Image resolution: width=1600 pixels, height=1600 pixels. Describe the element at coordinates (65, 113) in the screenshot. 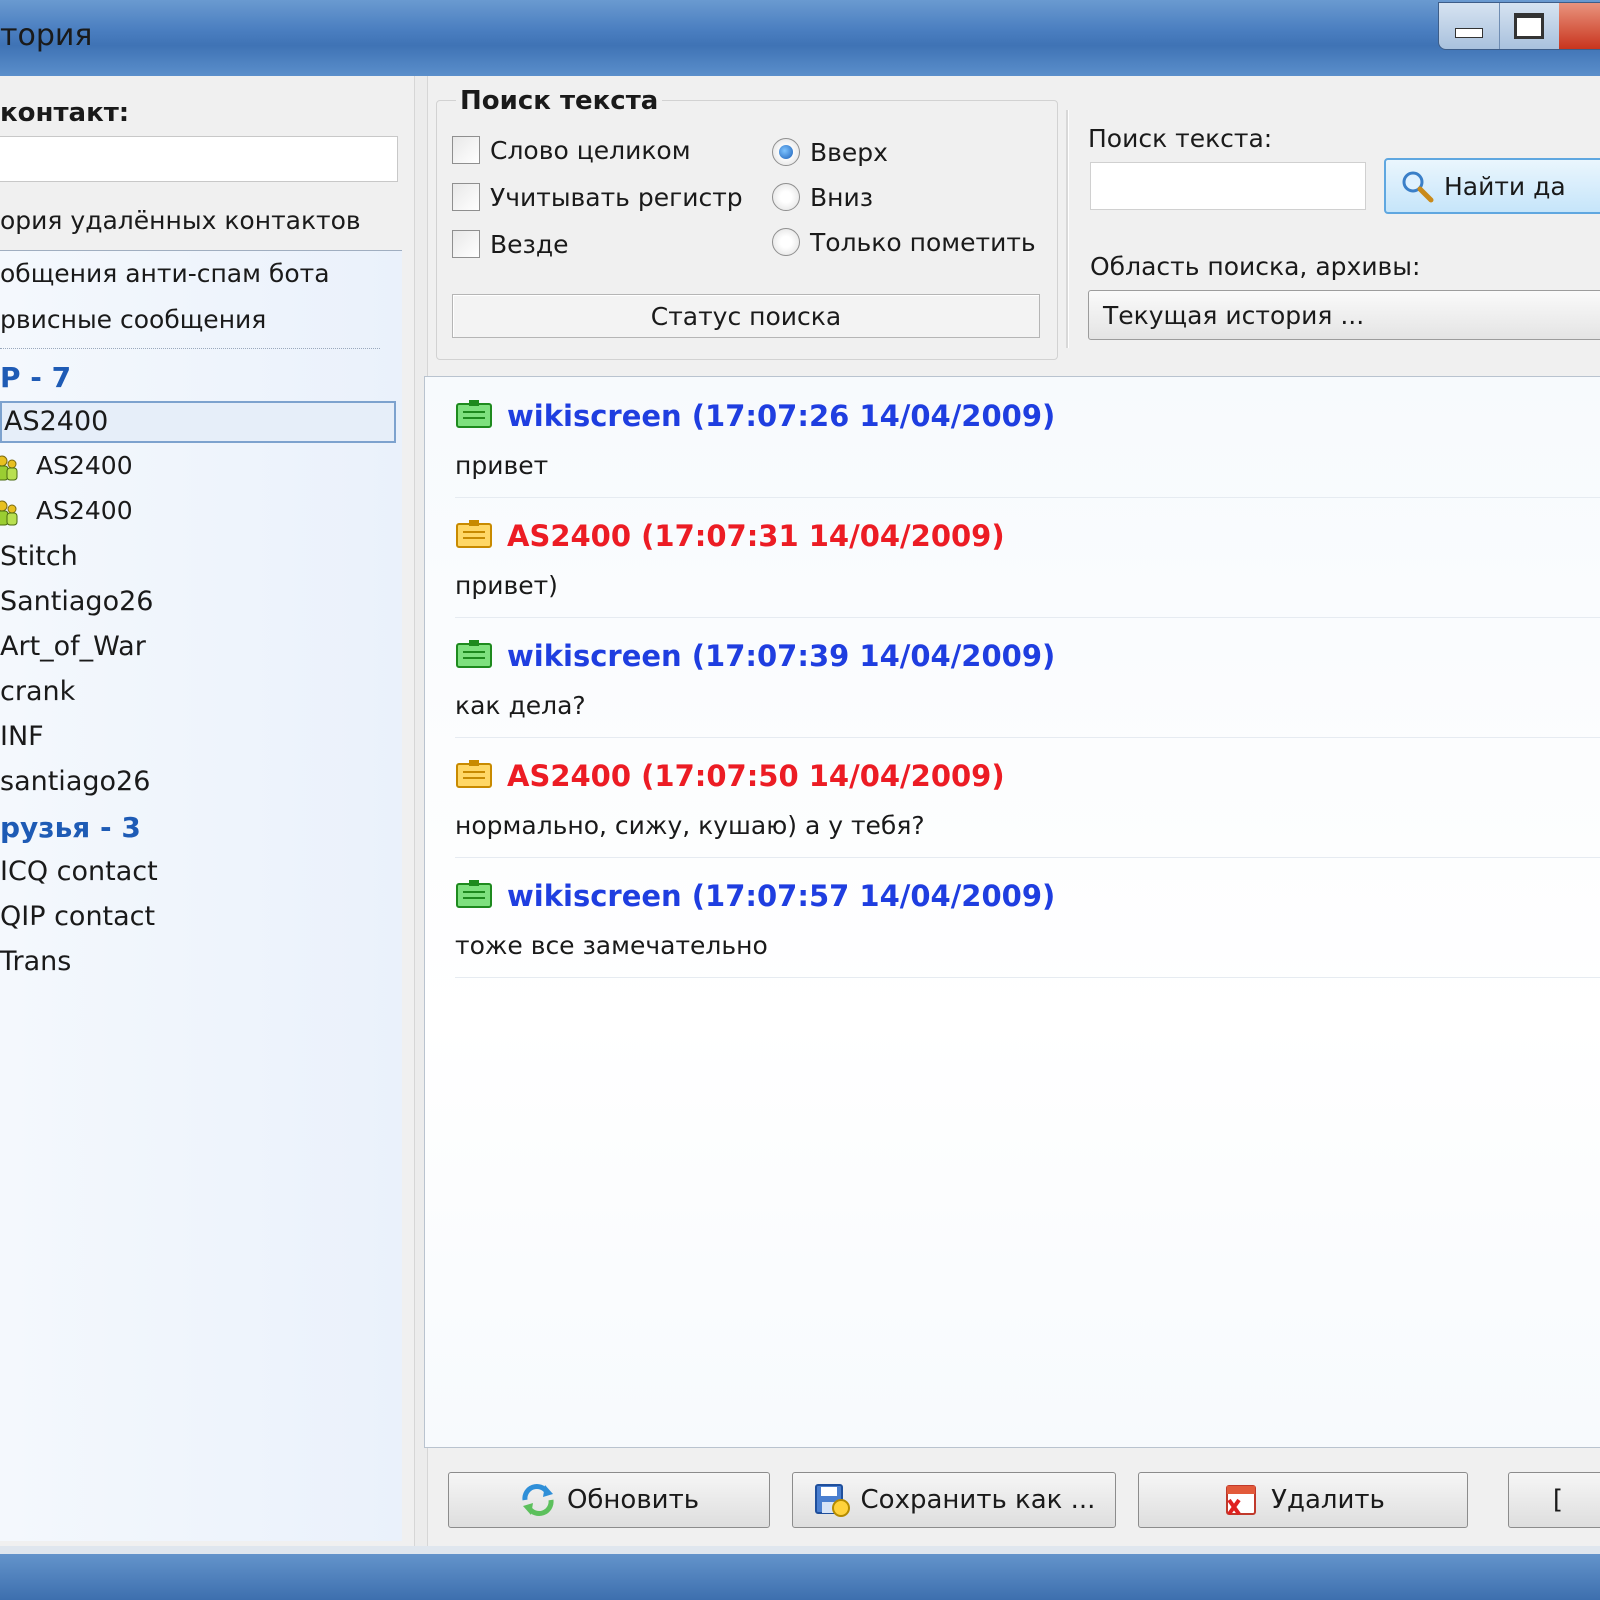

I see `contact-label: контакт:` at that location.